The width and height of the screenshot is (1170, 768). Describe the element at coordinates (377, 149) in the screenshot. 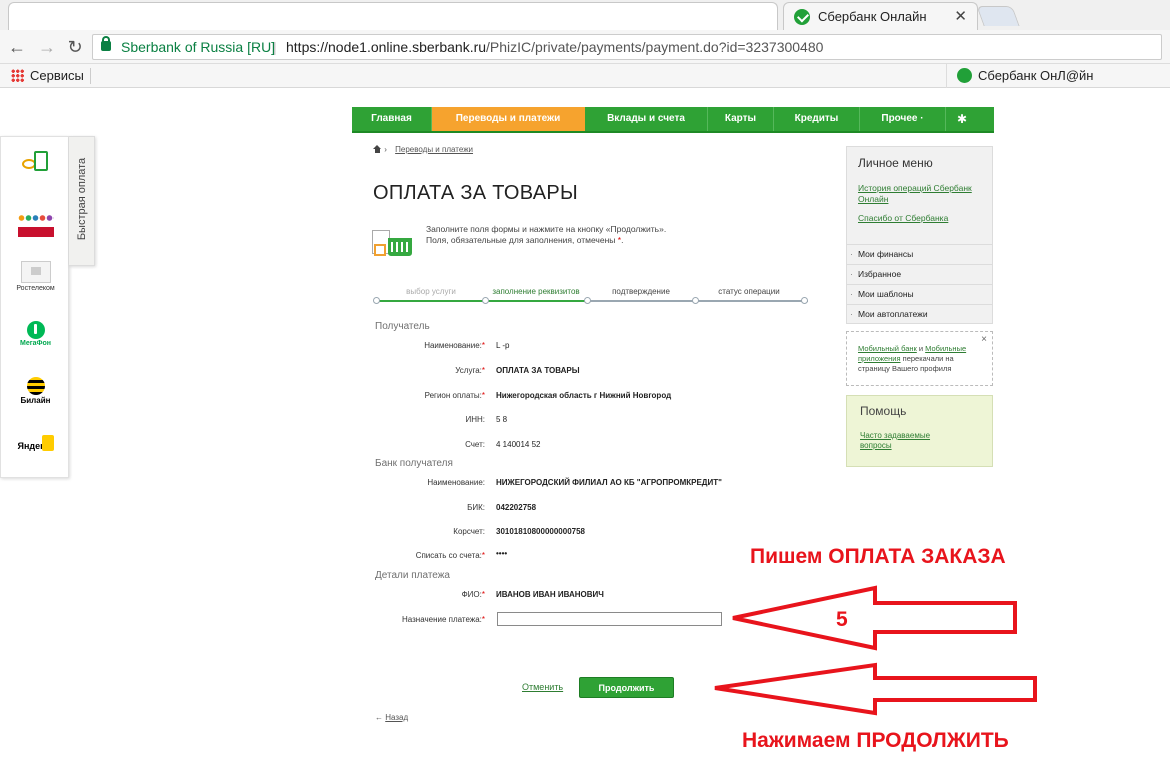

I see `home-icon` at that location.